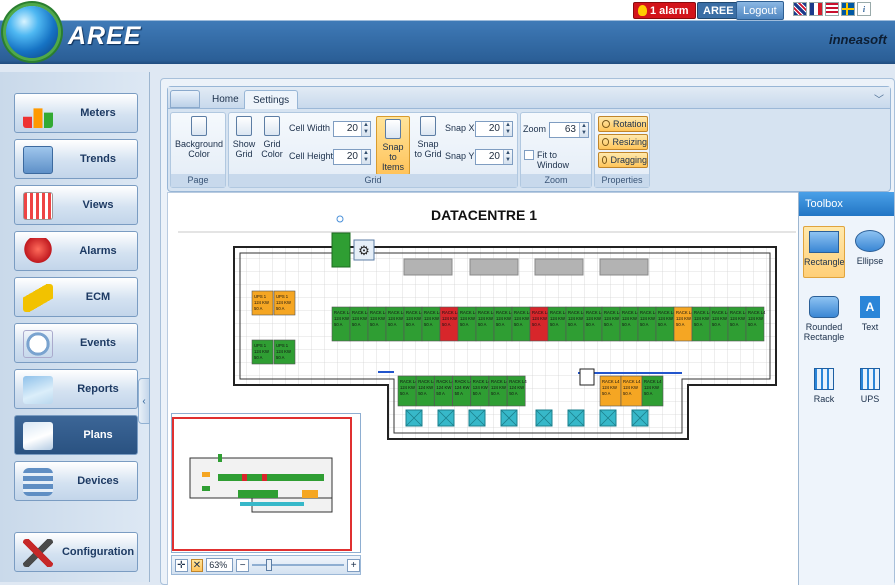 This screenshot has width=895, height=585. Describe the element at coordinates (76, 389) in the screenshot. I see `sidebar-item-reports: Reports` at that location.